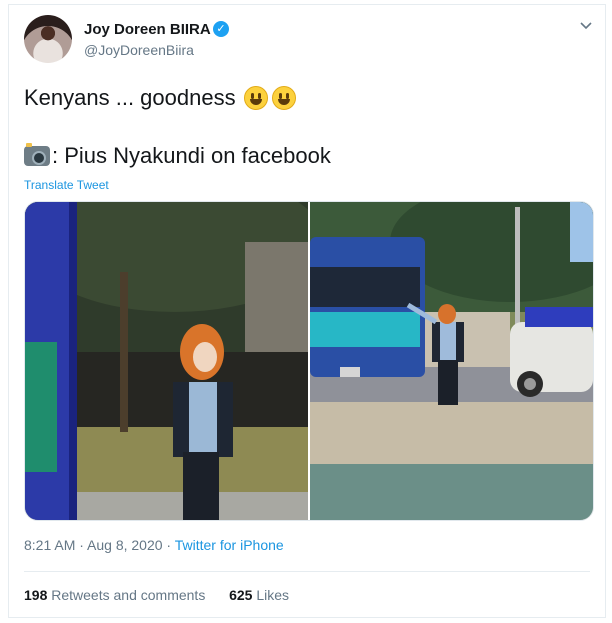 This screenshot has height=623, width=612. Describe the element at coordinates (586, 26) in the screenshot. I see `chevron-down-icon` at that location.